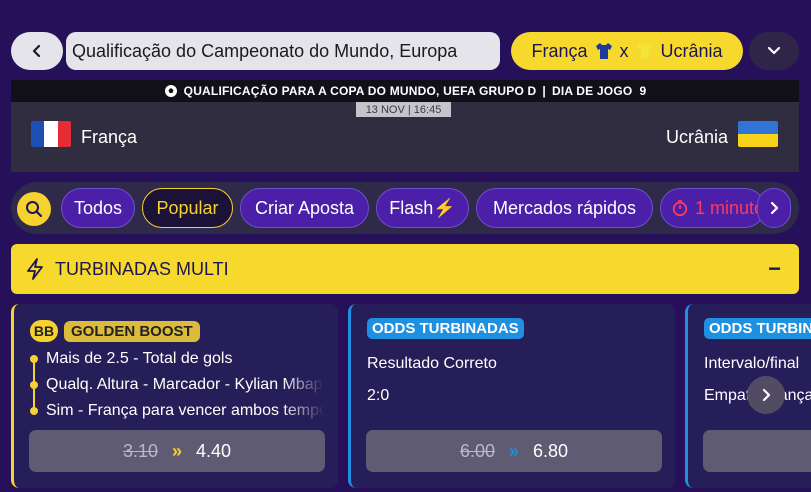  Describe the element at coordinates (98, 208) in the screenshot. I see `tab-todos: Todos` at that location.